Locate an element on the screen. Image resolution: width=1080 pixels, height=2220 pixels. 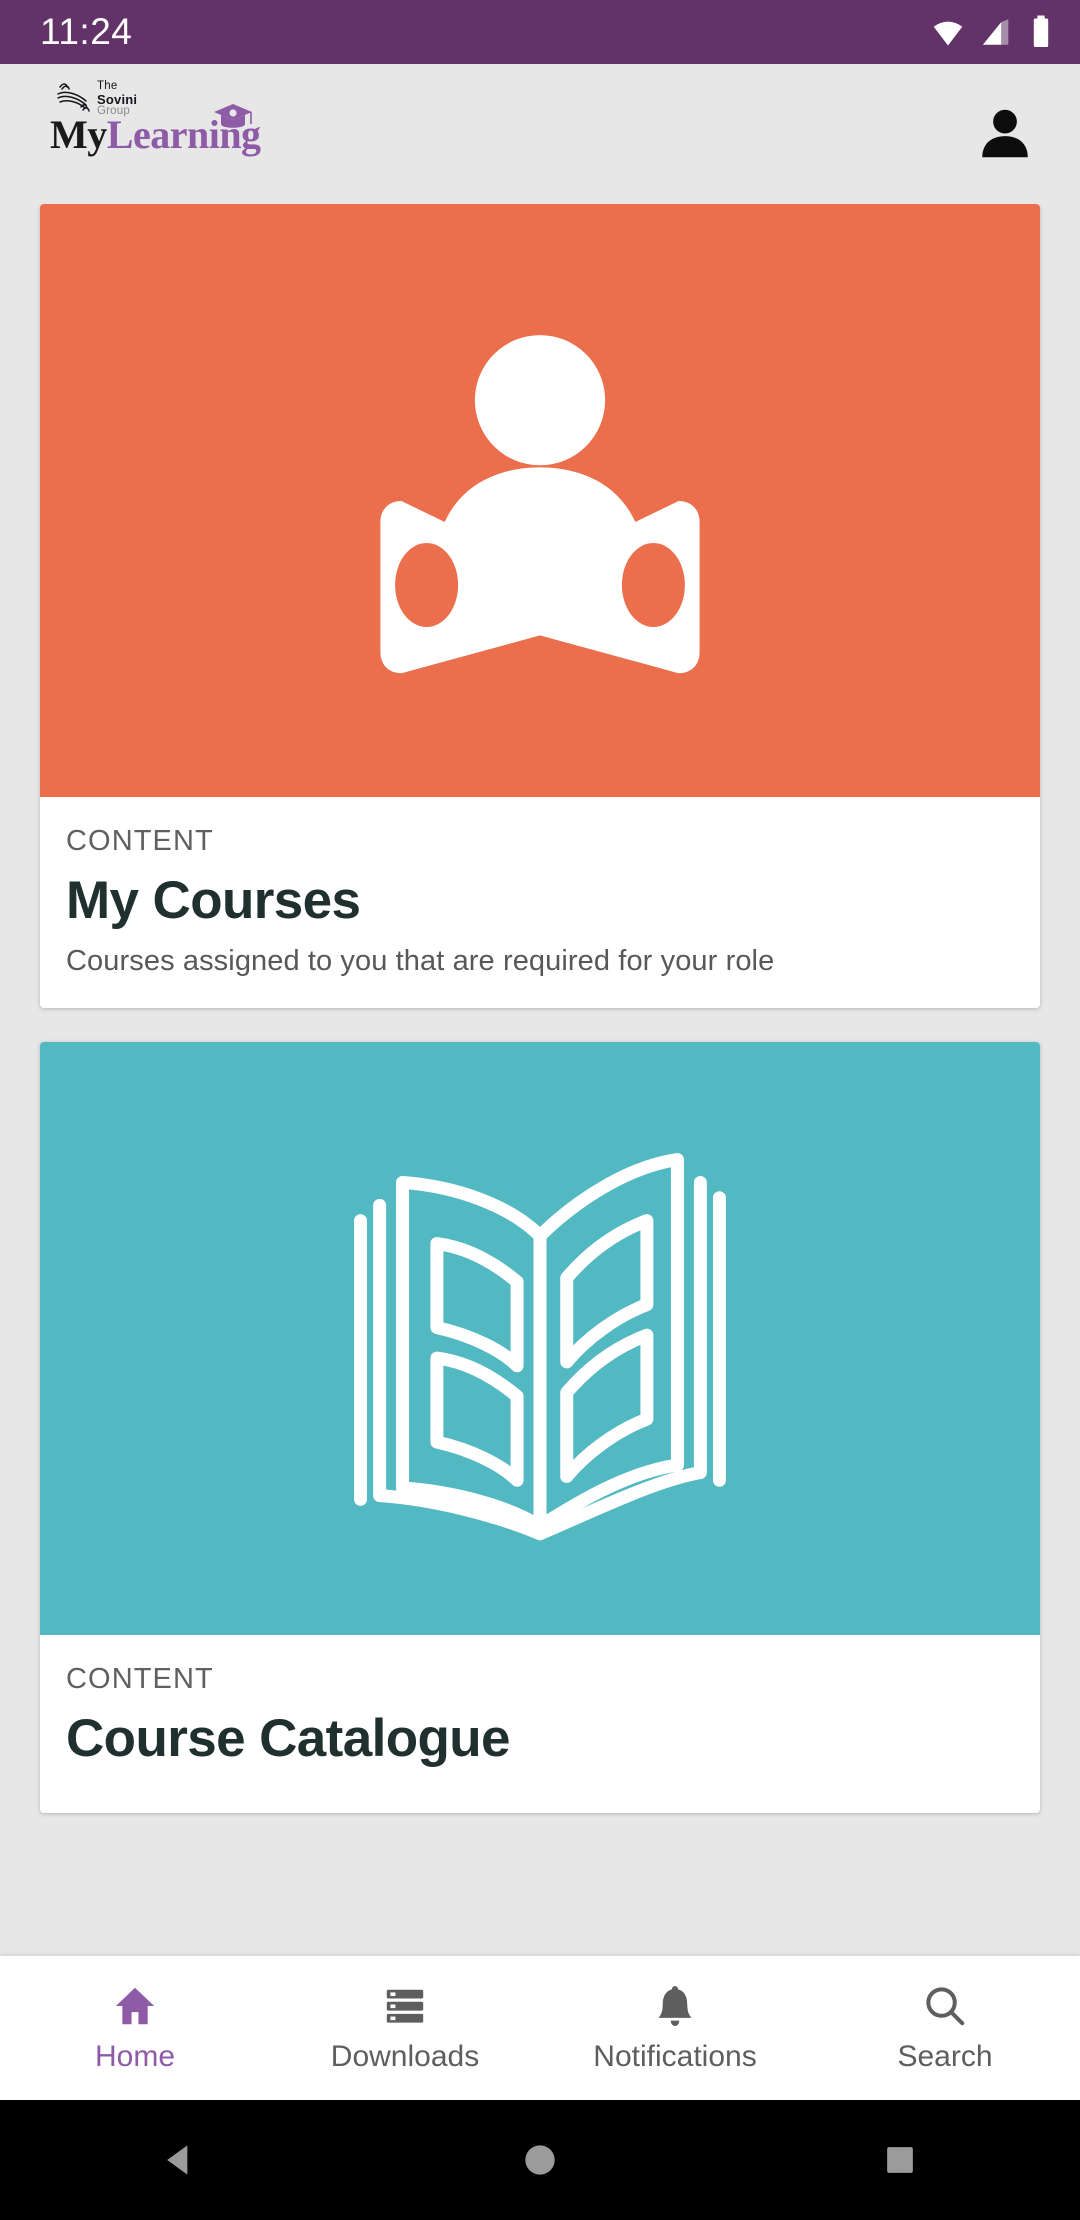
nav-item-notifications: Notifications is located at coordinates (675, 2028).